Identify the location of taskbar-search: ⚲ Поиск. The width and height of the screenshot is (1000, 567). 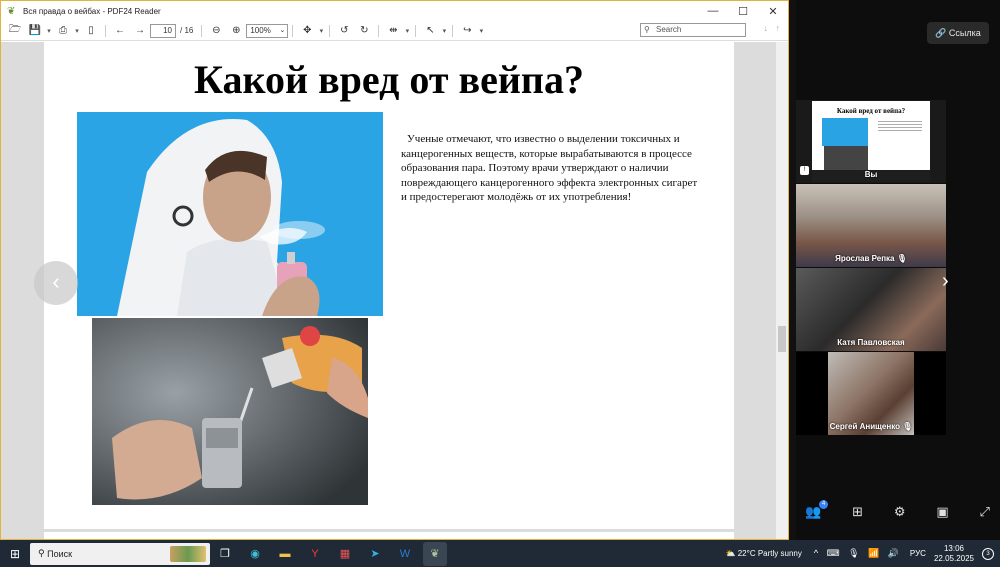
(120, 553).